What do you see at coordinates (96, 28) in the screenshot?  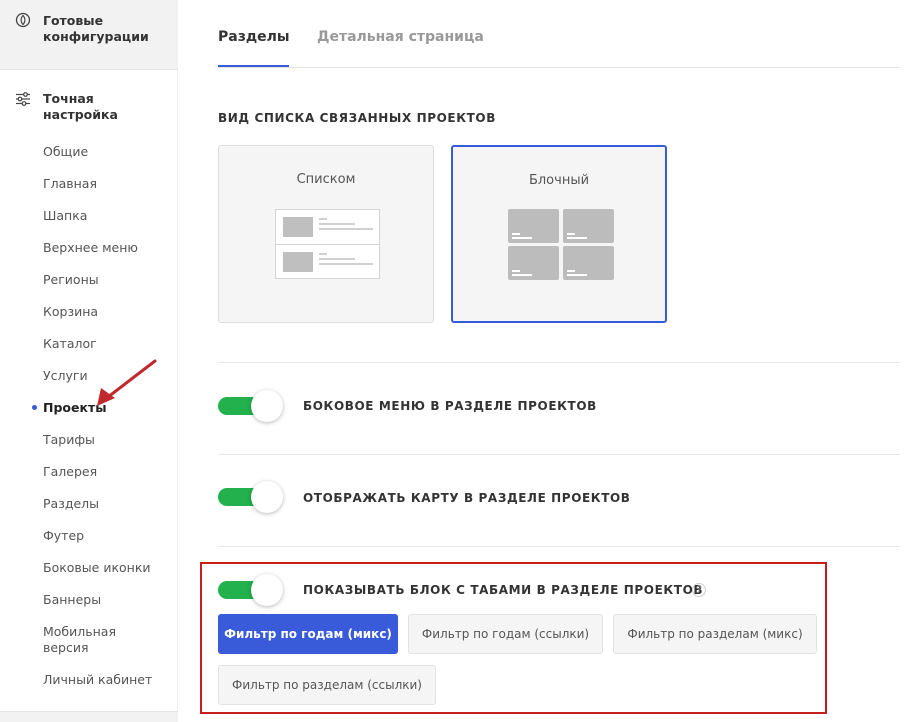 I see `sidebar-ready-configs-label: Готовые конфигурации` at bounding box center [96, 28].